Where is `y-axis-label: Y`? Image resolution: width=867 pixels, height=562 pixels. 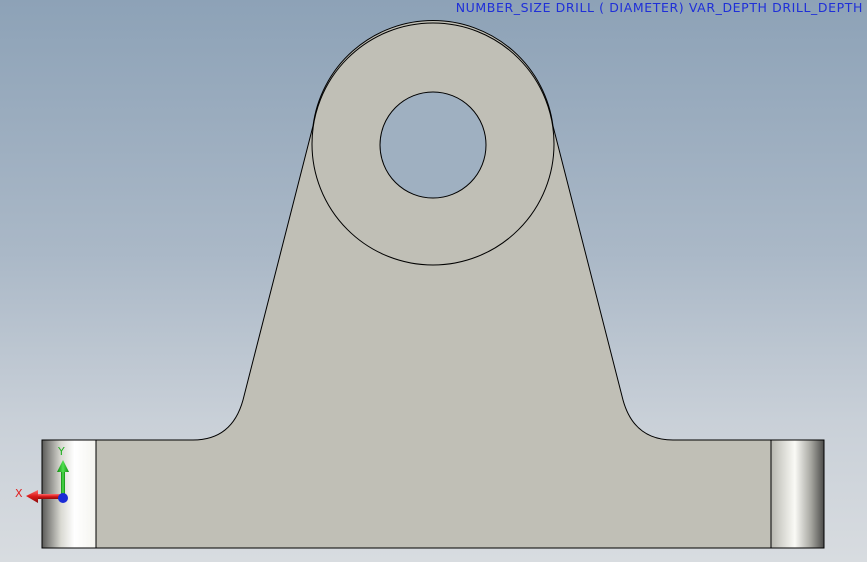 y-axis-label: Y is located at coordinates (61, 451).